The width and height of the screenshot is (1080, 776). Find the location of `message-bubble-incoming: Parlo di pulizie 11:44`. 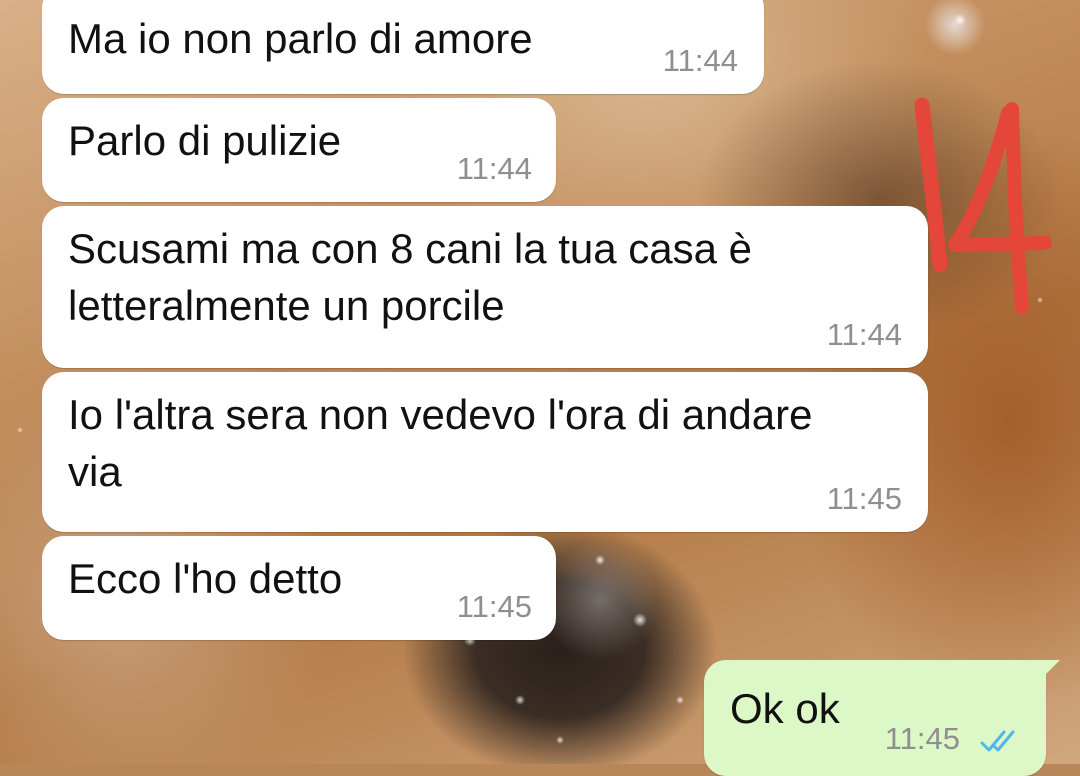

message-bubble-incoming: Parlo di pulizie 11:44 is located at coordinates (299, 150).